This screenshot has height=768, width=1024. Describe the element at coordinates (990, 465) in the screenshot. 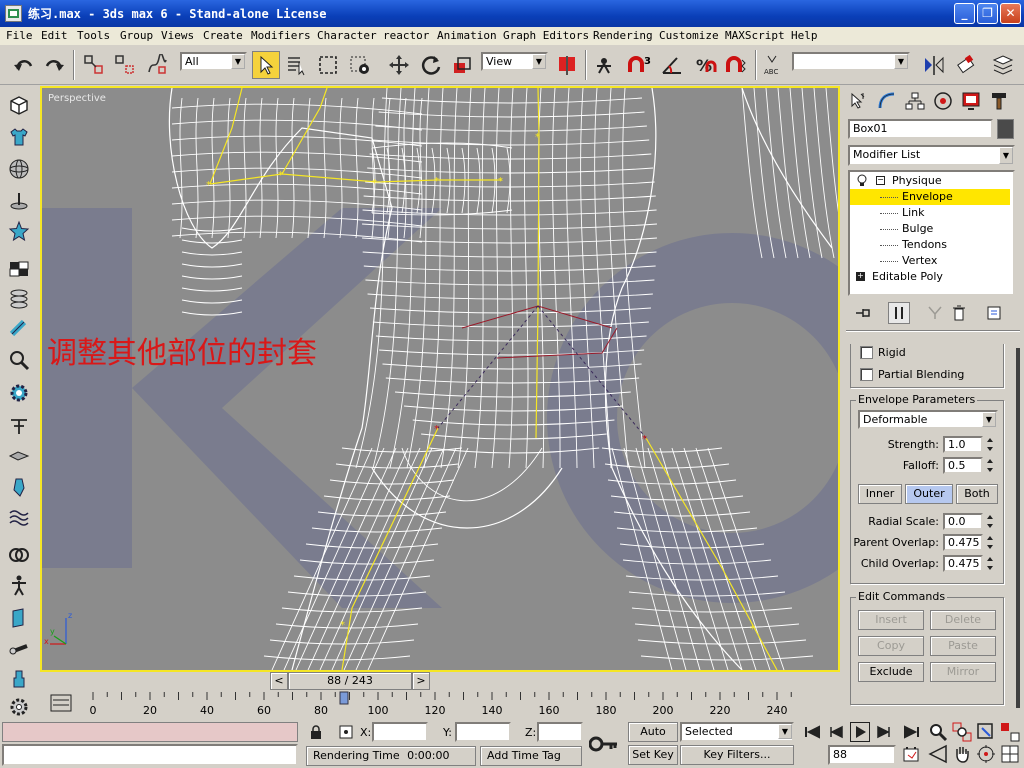

I see `falloff-spinner-arrows` at that location.